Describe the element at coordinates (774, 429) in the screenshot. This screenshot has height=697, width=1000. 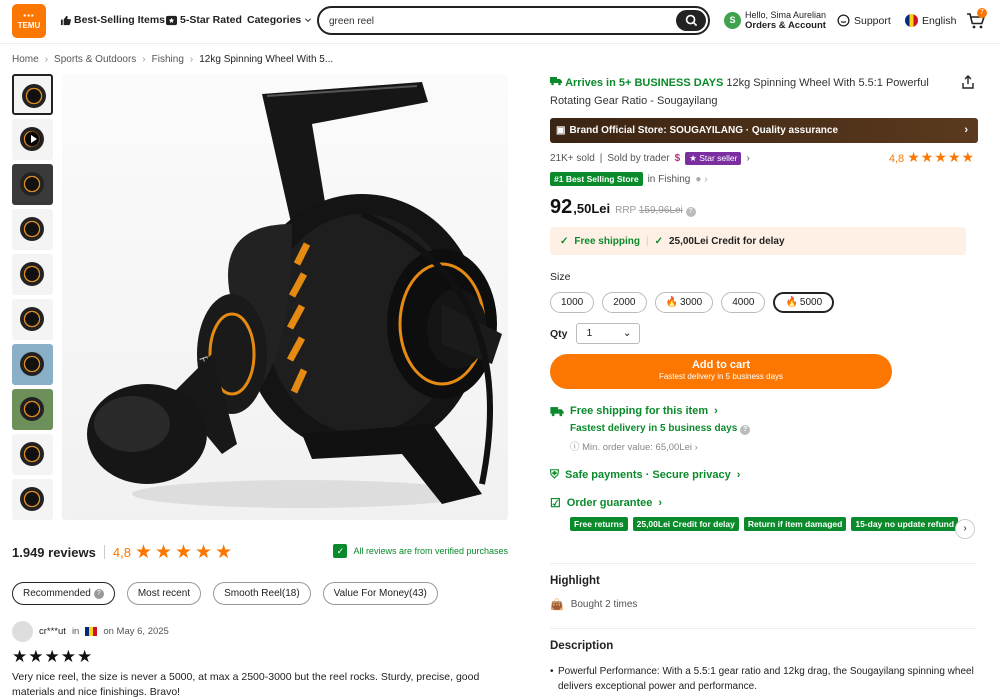
I see `fastest-delivery: Fastest delivery in 5 business days ?` at that location.